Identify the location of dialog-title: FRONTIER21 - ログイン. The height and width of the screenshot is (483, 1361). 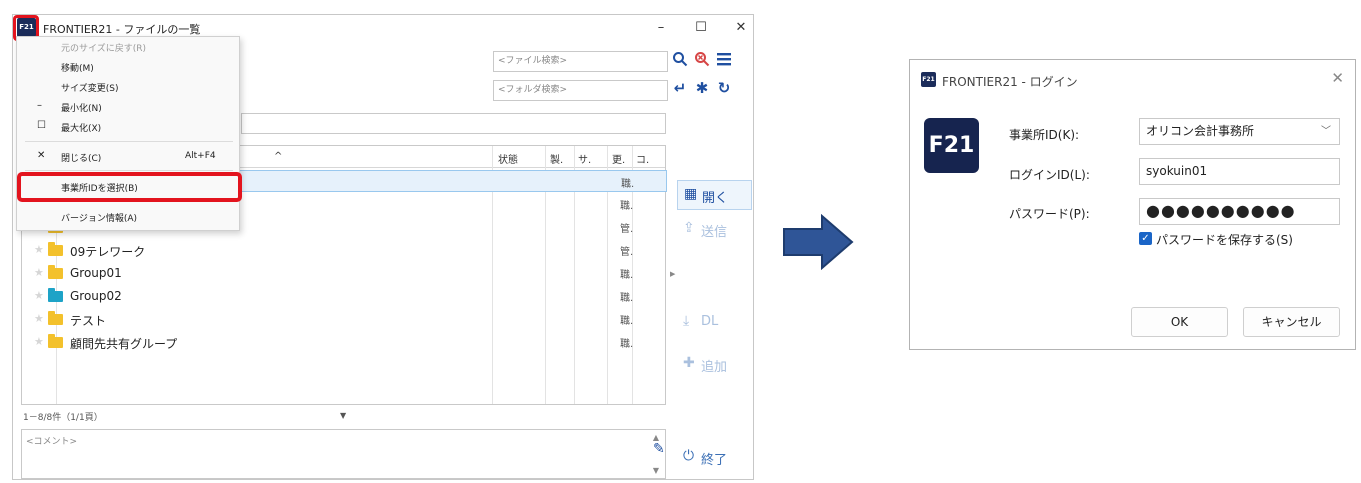
(1010, 82).